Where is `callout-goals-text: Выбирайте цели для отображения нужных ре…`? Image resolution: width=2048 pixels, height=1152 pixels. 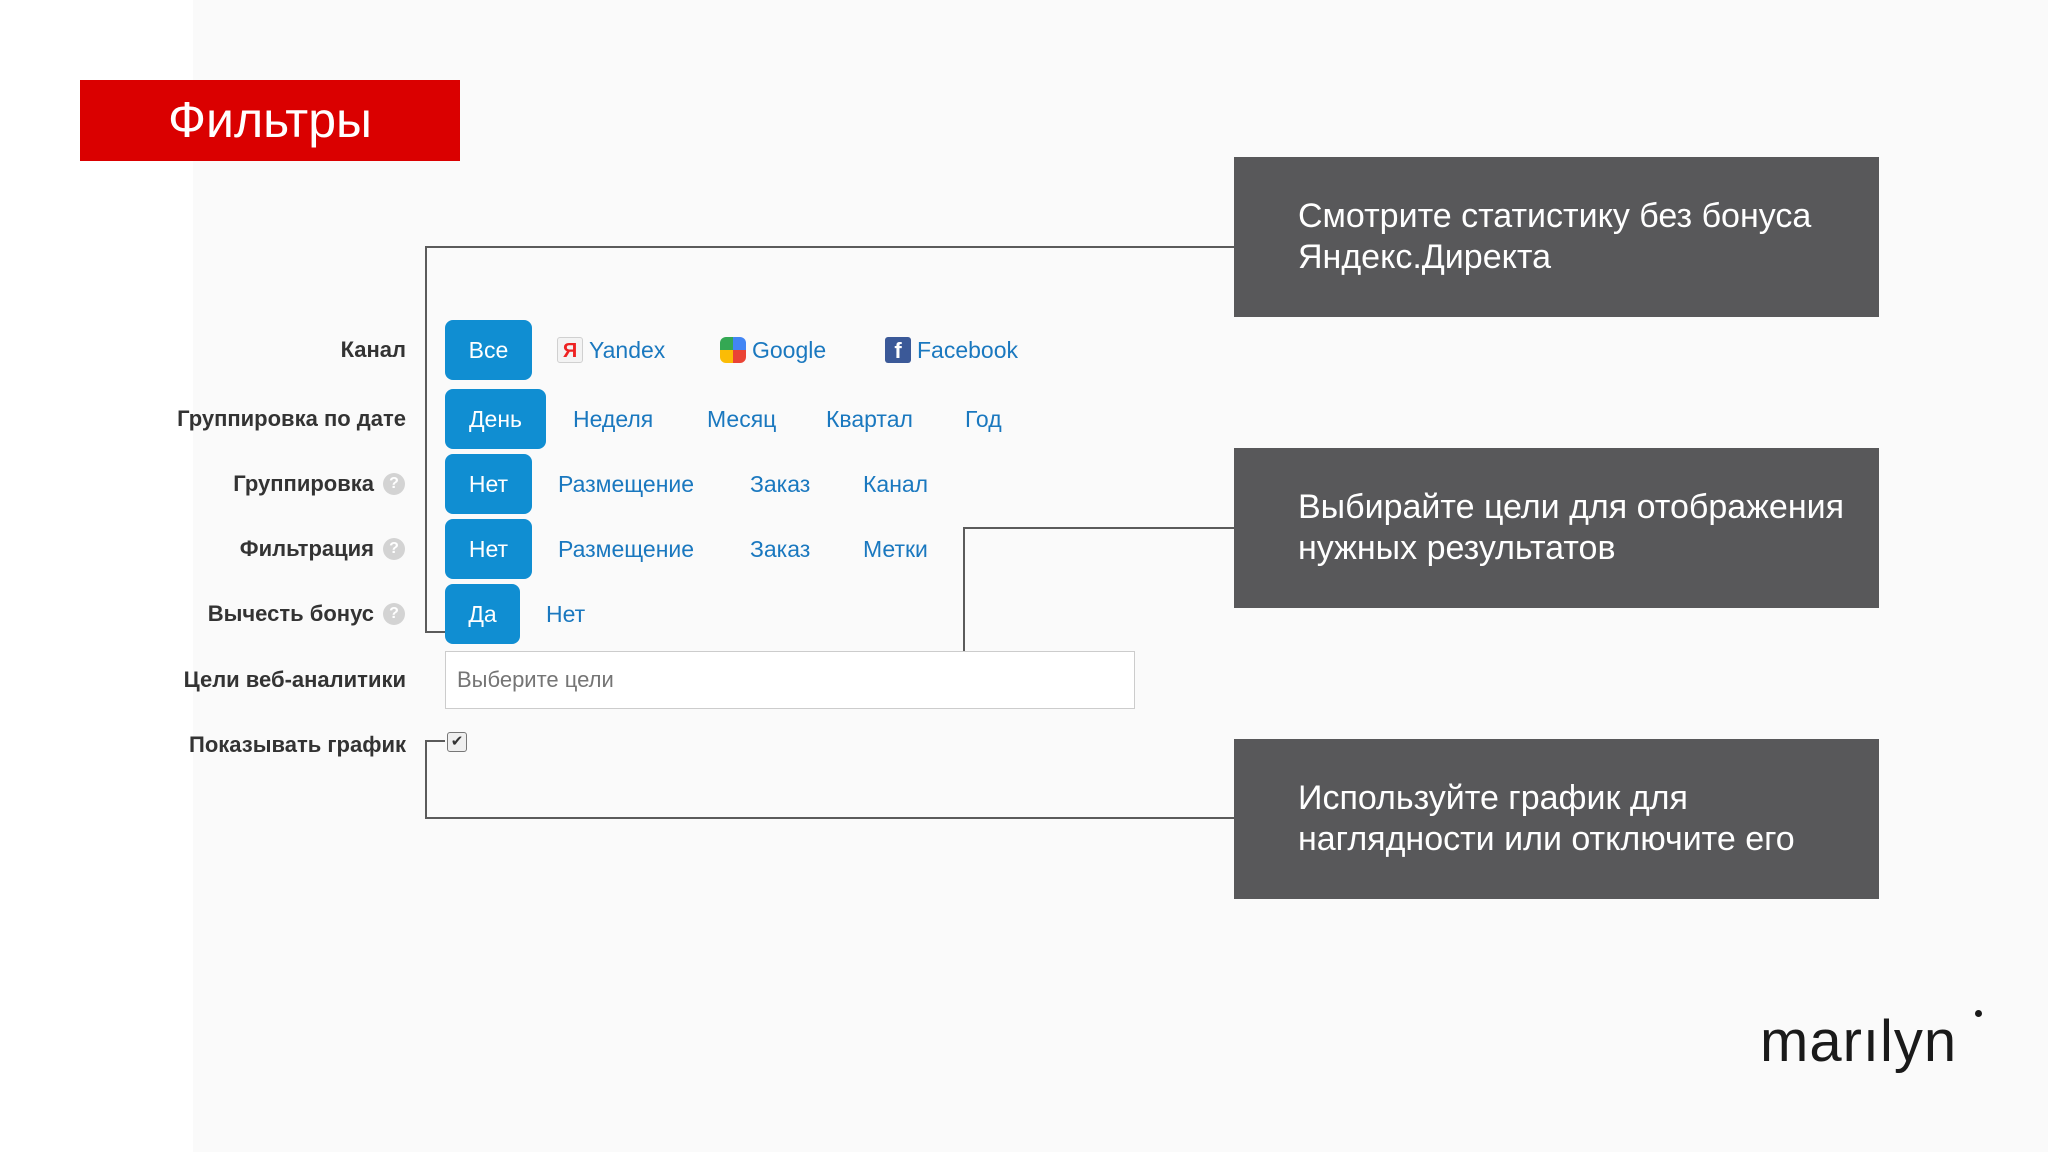
callout-goals-text: Выбирайте цели для отображения нужных ре… is located at coordinates (1571, 527).